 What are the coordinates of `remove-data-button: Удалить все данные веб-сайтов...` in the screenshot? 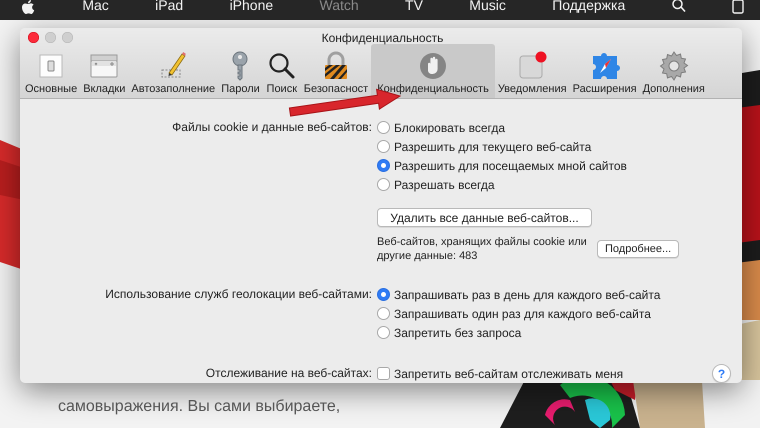 It's located at (484, 217).